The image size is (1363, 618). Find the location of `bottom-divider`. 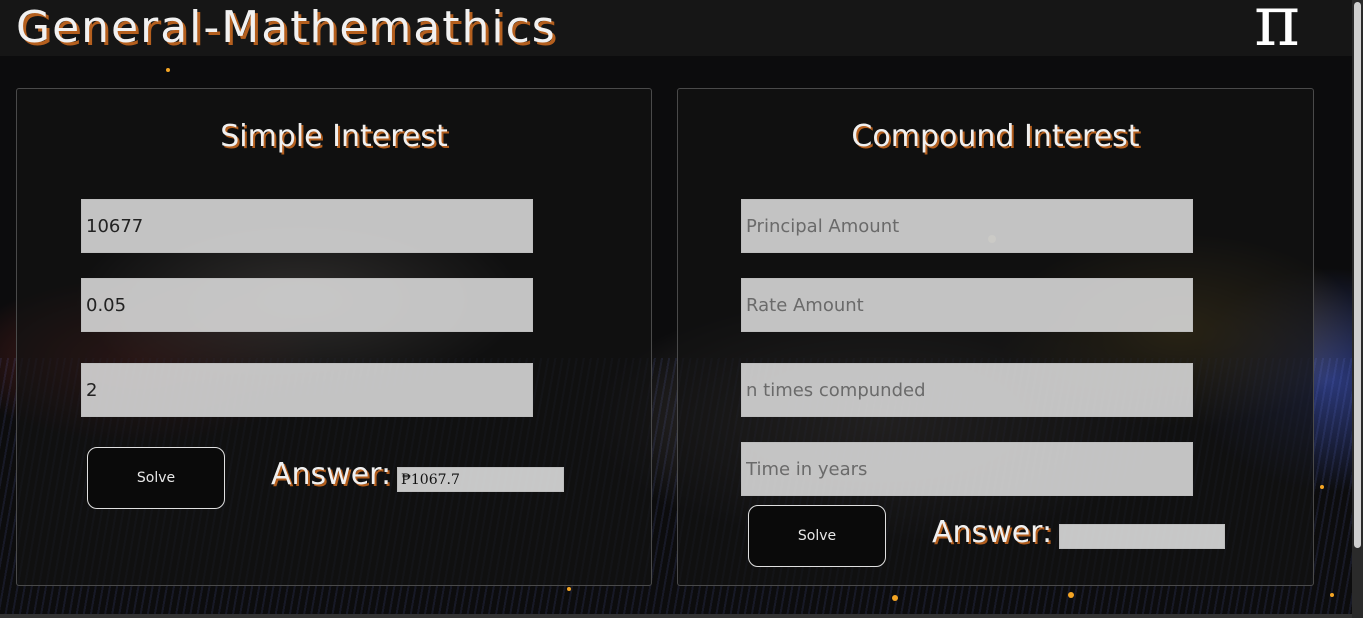

bottom-divider is located at coordinates (676, 616).